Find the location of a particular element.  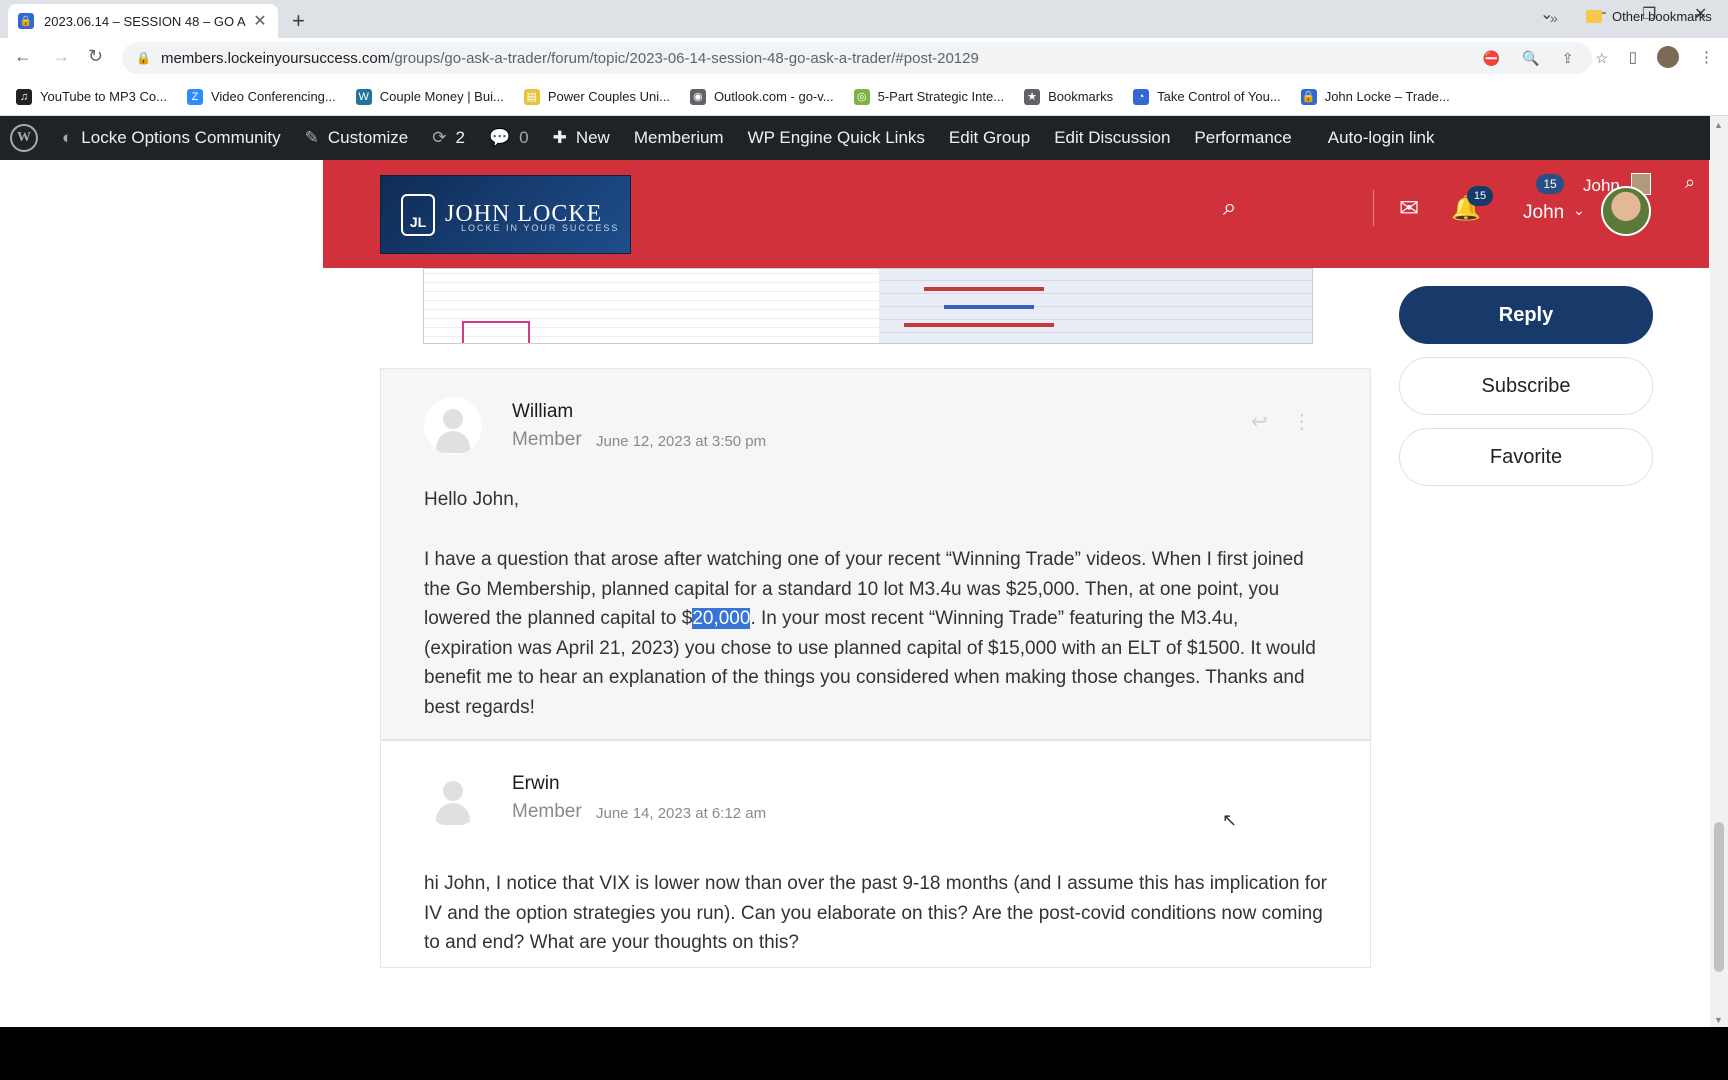

admin-customize-label: Customize is located at coordinates (368, 137).